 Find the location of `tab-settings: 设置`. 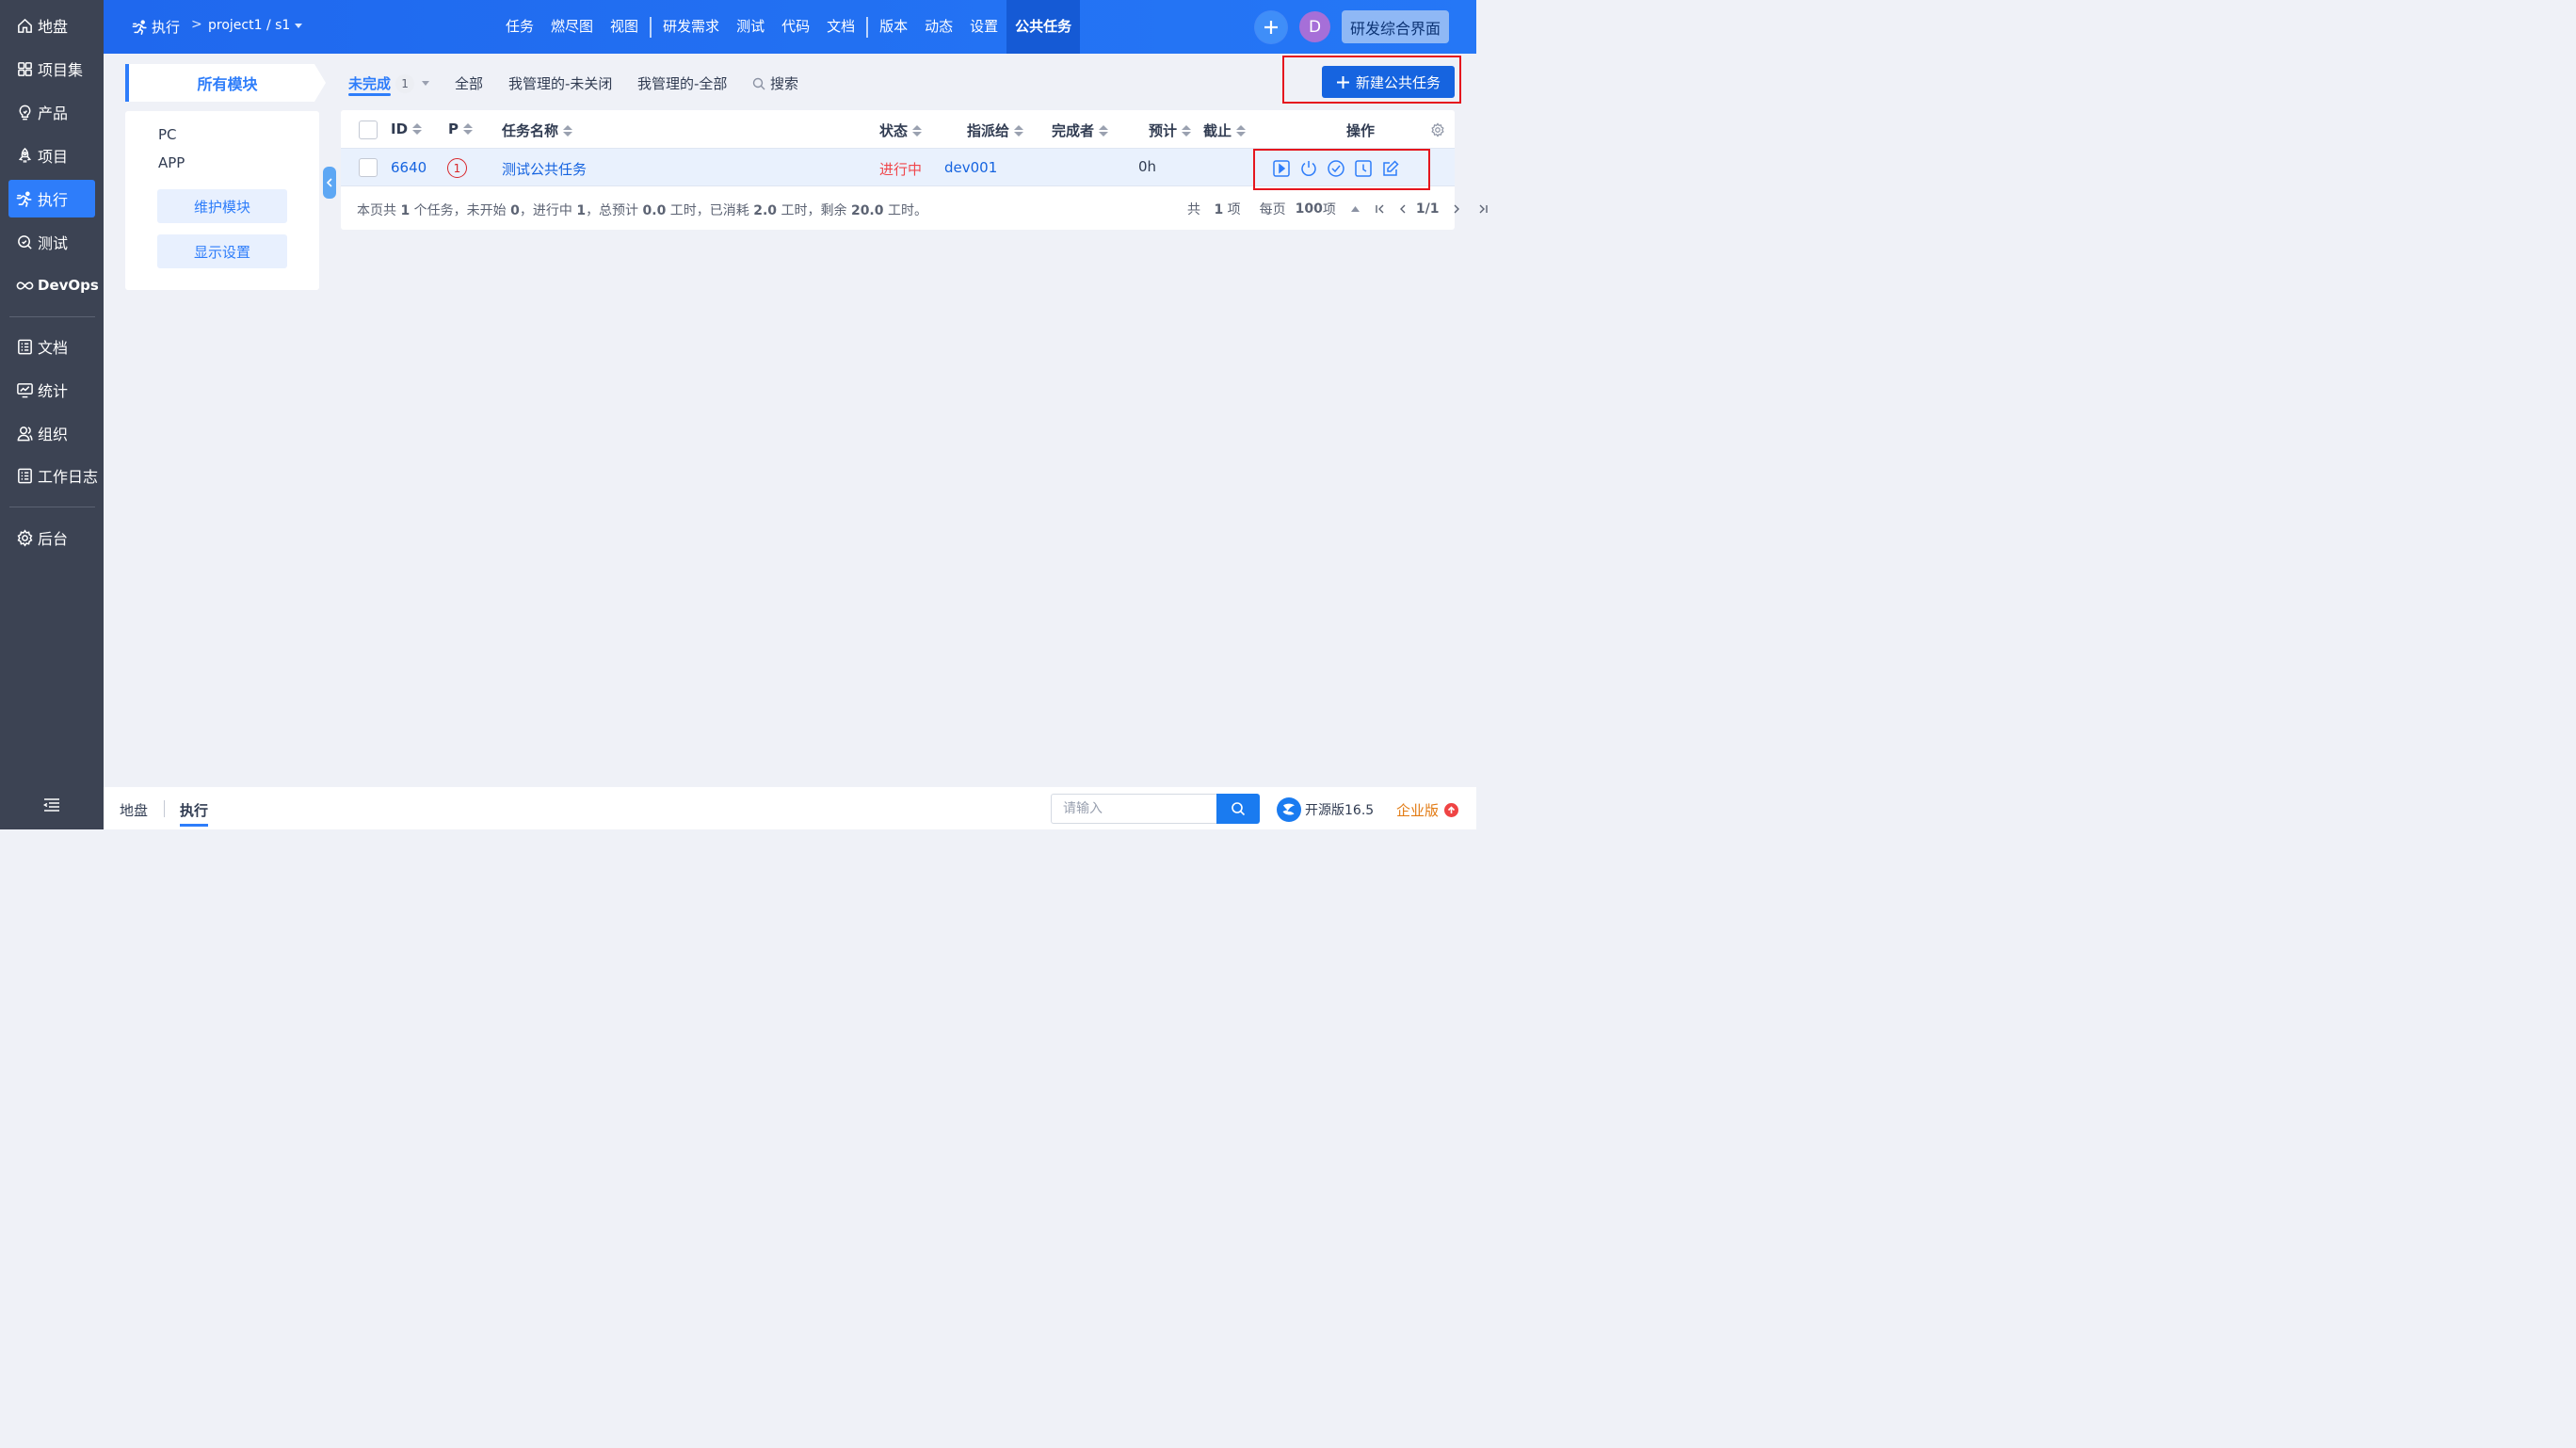

tab-settings: 设置 is located at coordinates (983, 27).